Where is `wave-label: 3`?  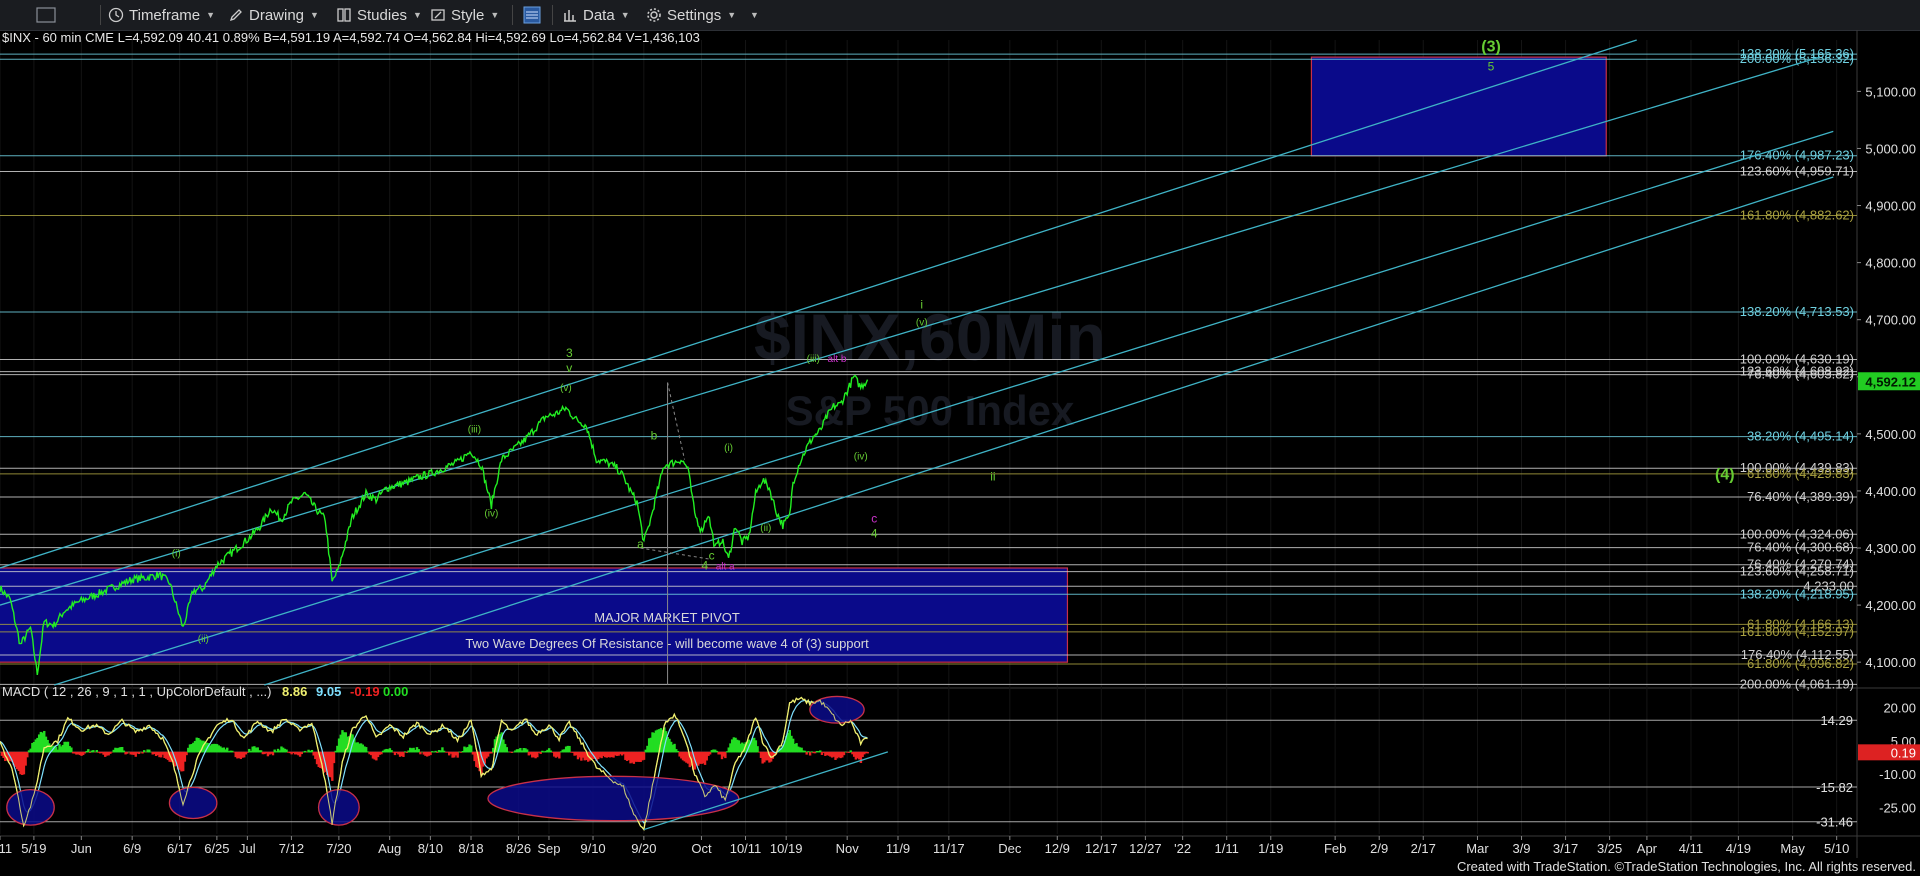 wave-label: 3 is located at coordinates (569, 353).